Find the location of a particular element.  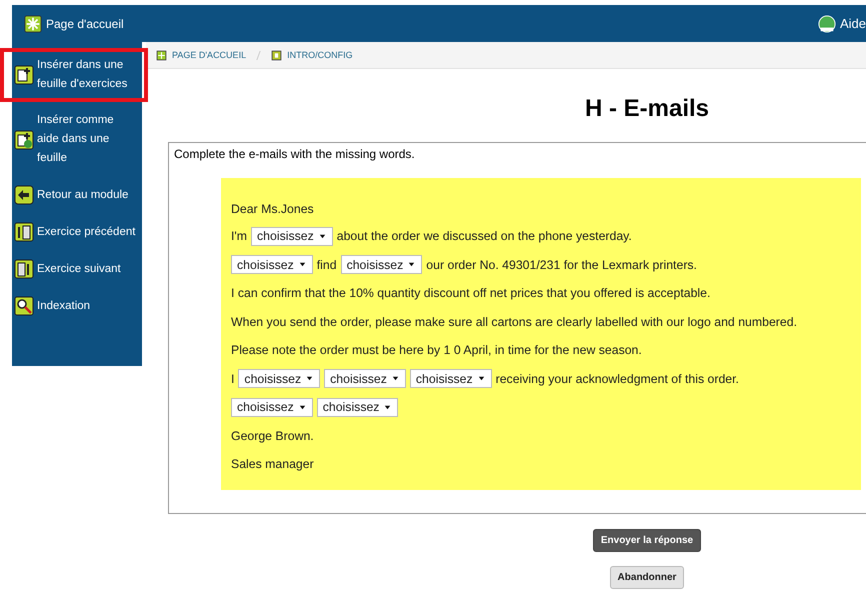

breadcrumb-link: PAGE D'ACCUEIL is located at coordinates (201, 55).